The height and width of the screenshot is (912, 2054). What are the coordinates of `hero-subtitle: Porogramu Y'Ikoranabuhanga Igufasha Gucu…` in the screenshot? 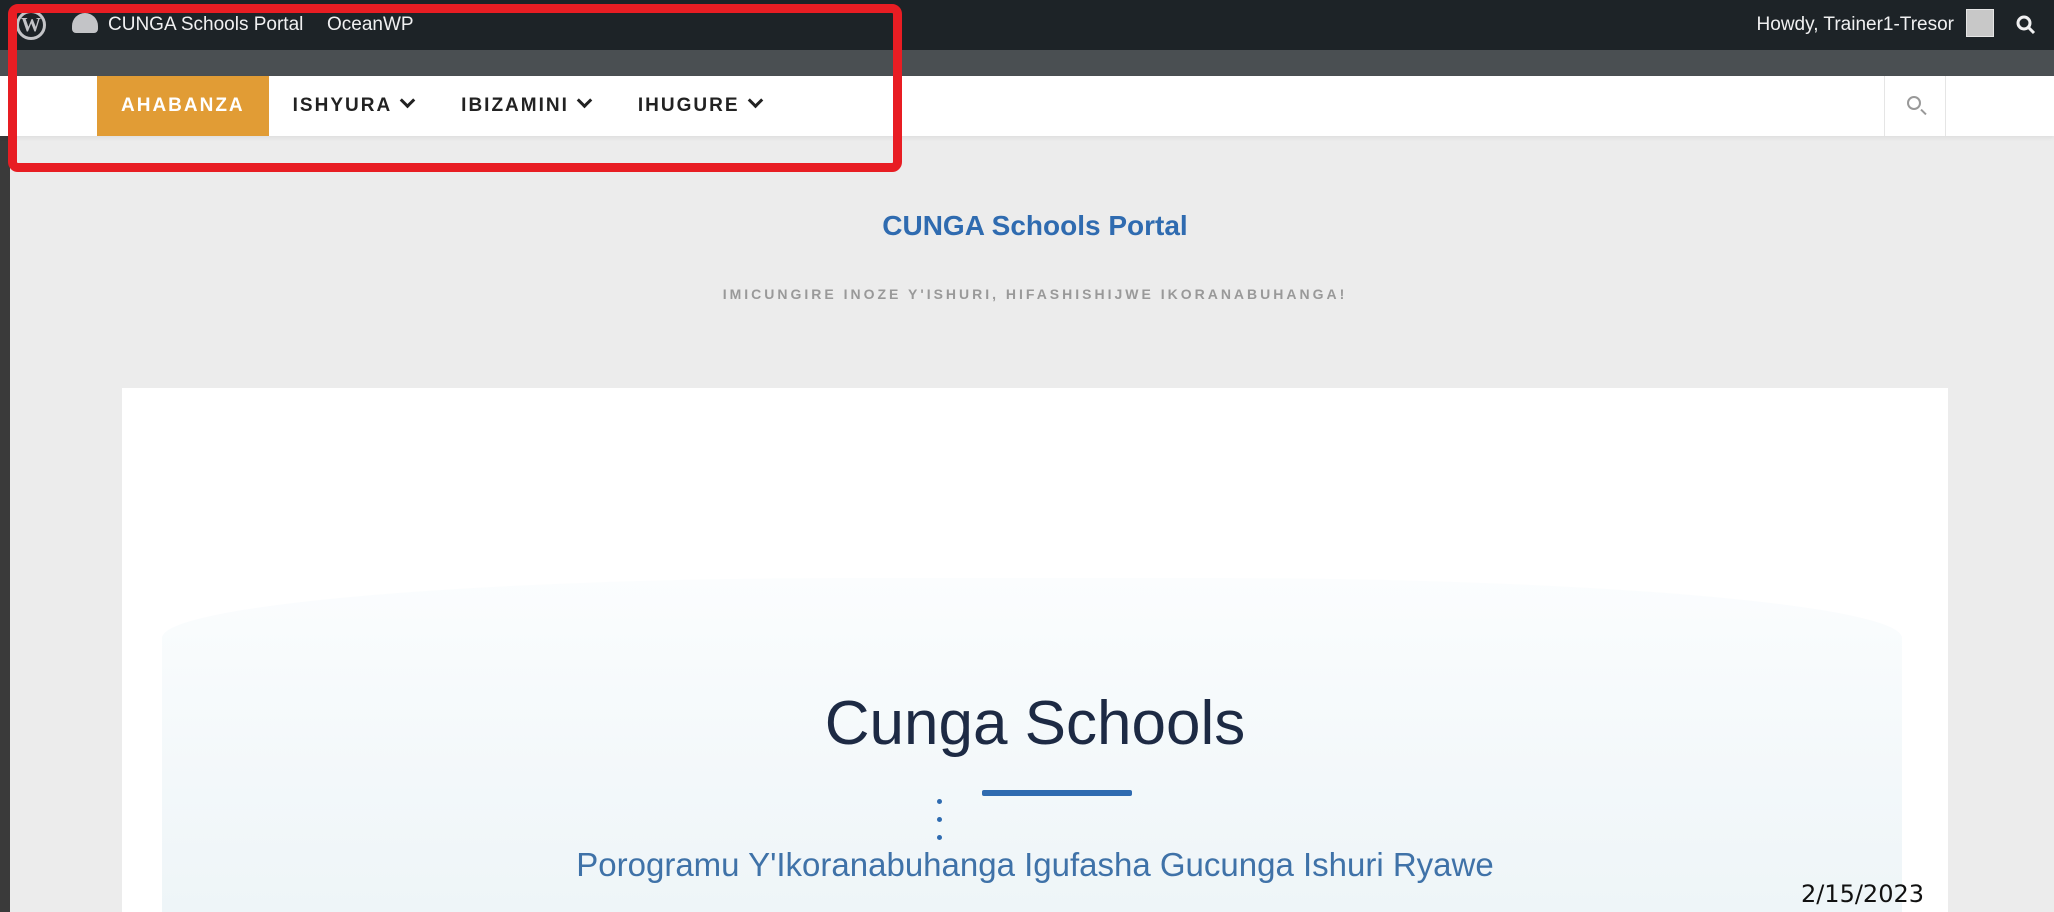 It's located at (1035, 864).